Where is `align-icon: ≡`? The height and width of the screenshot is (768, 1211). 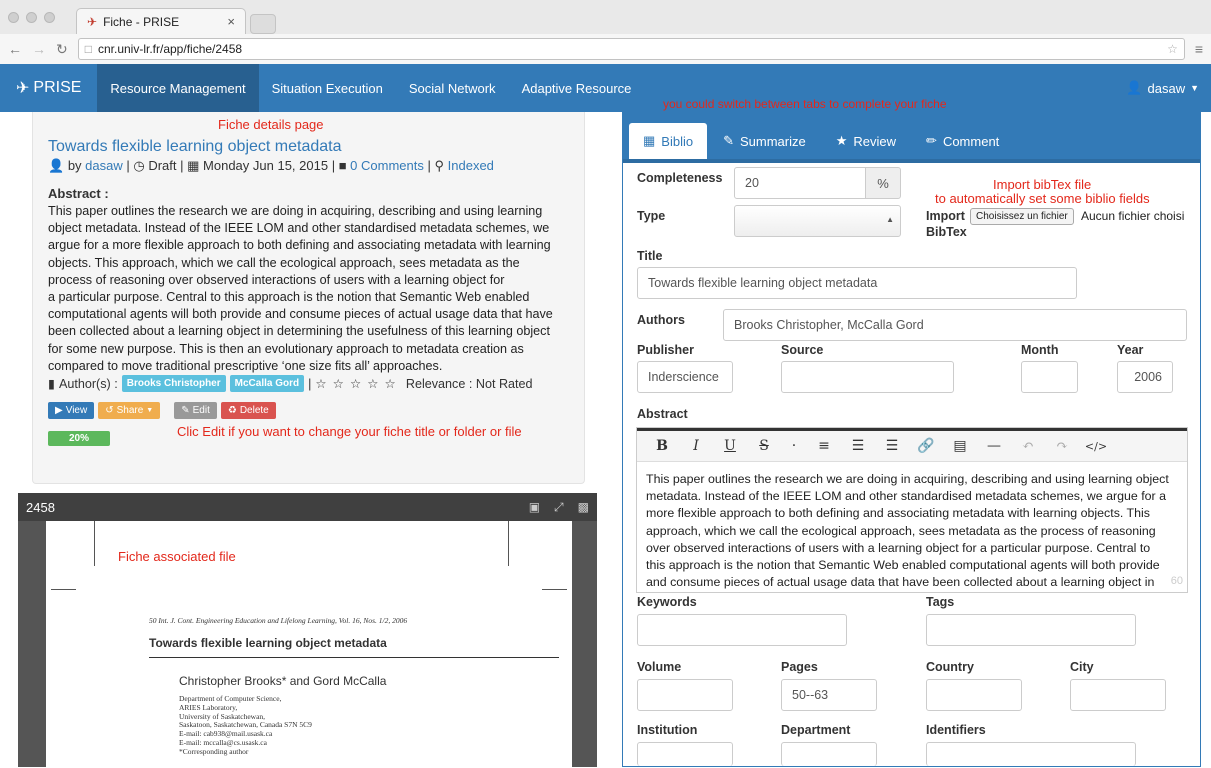 align-icon: ≡ is located at coordinates (824, 446).